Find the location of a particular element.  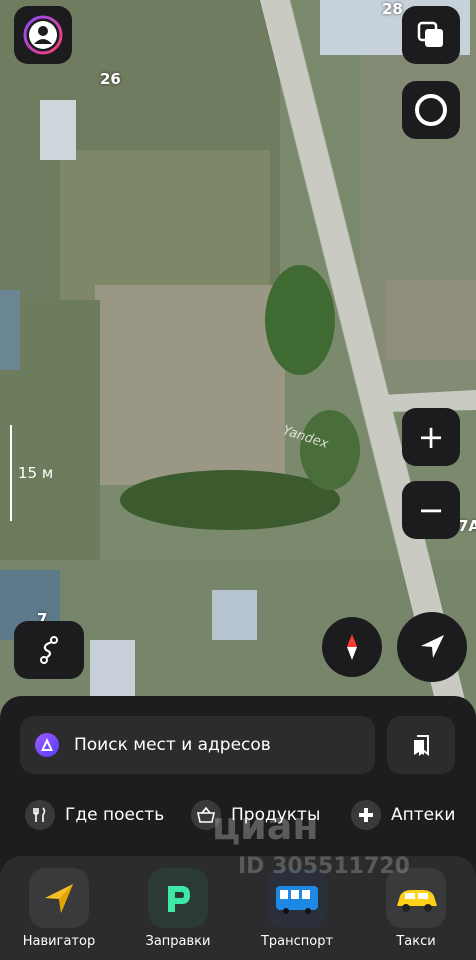

locate-button is located at coordinates (432, 647).